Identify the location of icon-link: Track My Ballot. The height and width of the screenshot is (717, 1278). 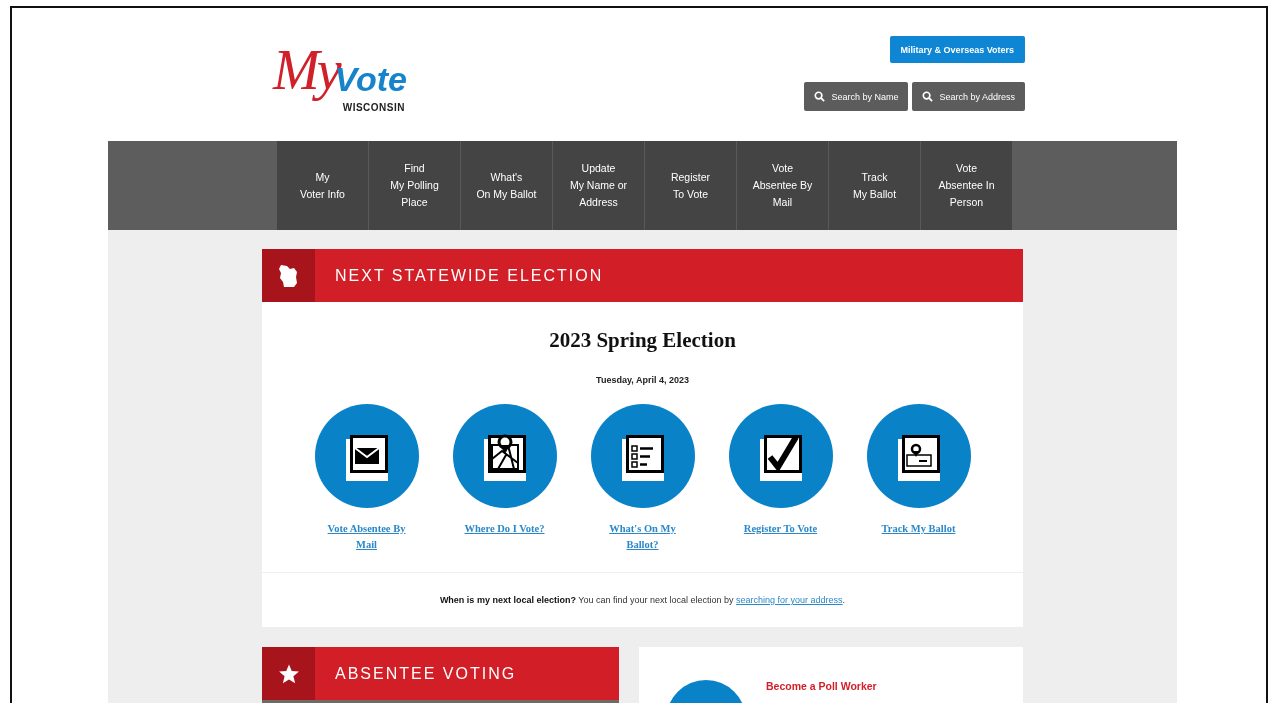
(918, 529).